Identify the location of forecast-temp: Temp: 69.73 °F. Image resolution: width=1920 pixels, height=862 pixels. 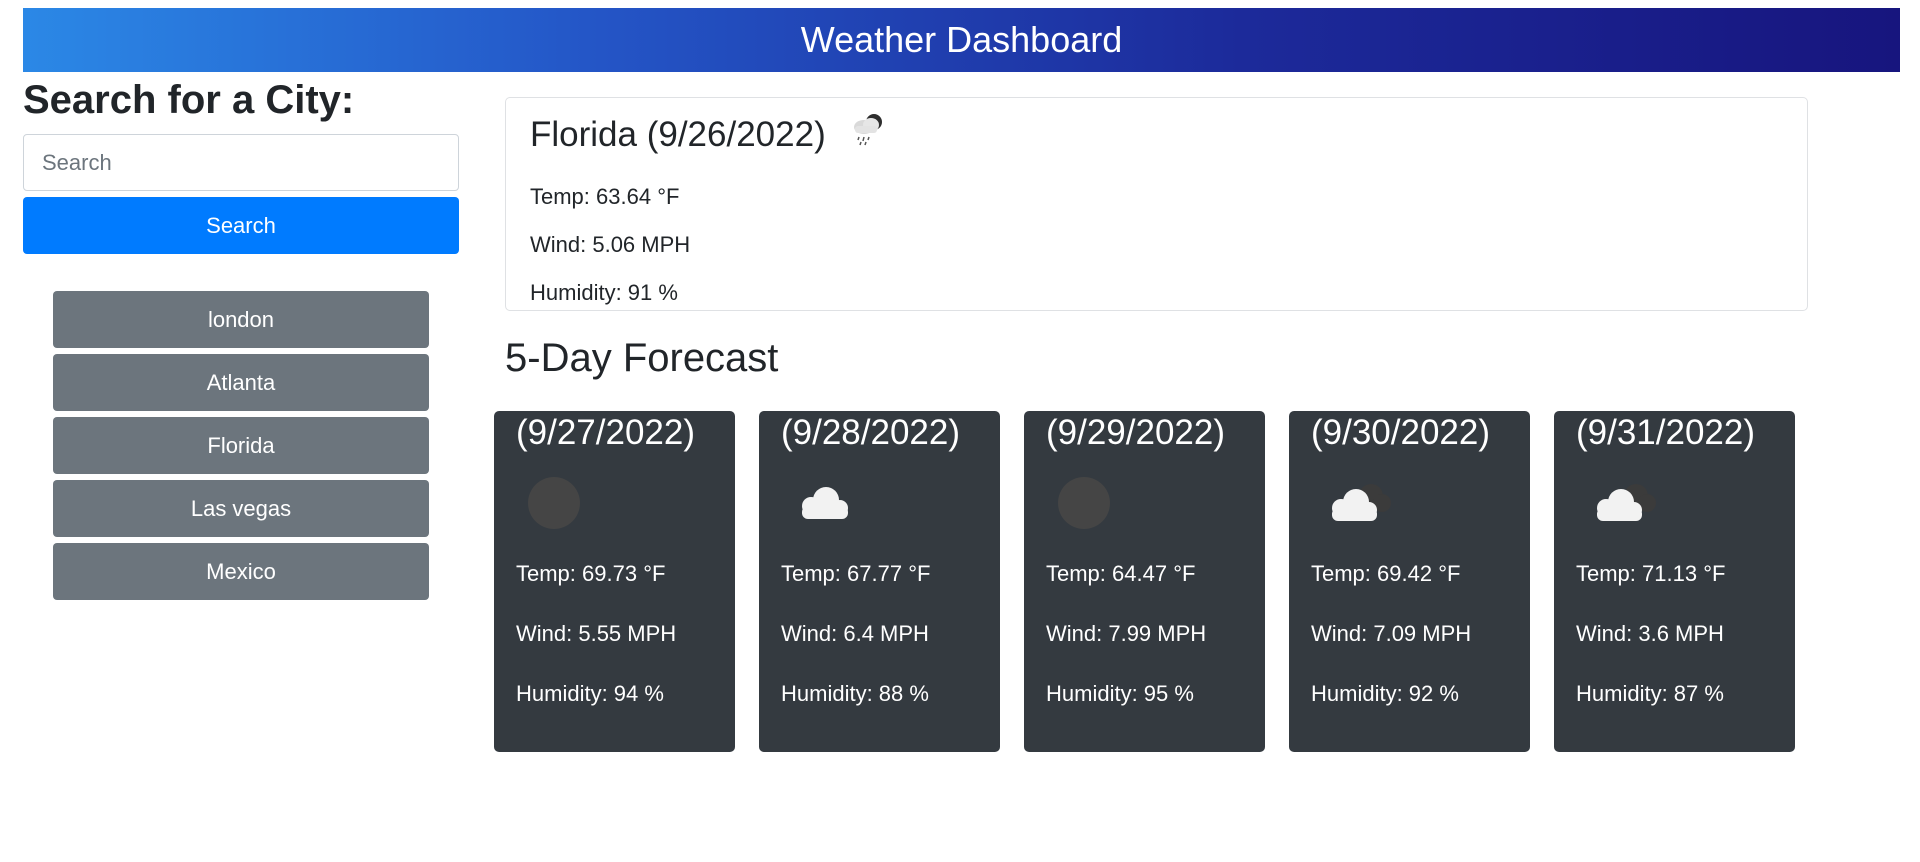
(591, 573).